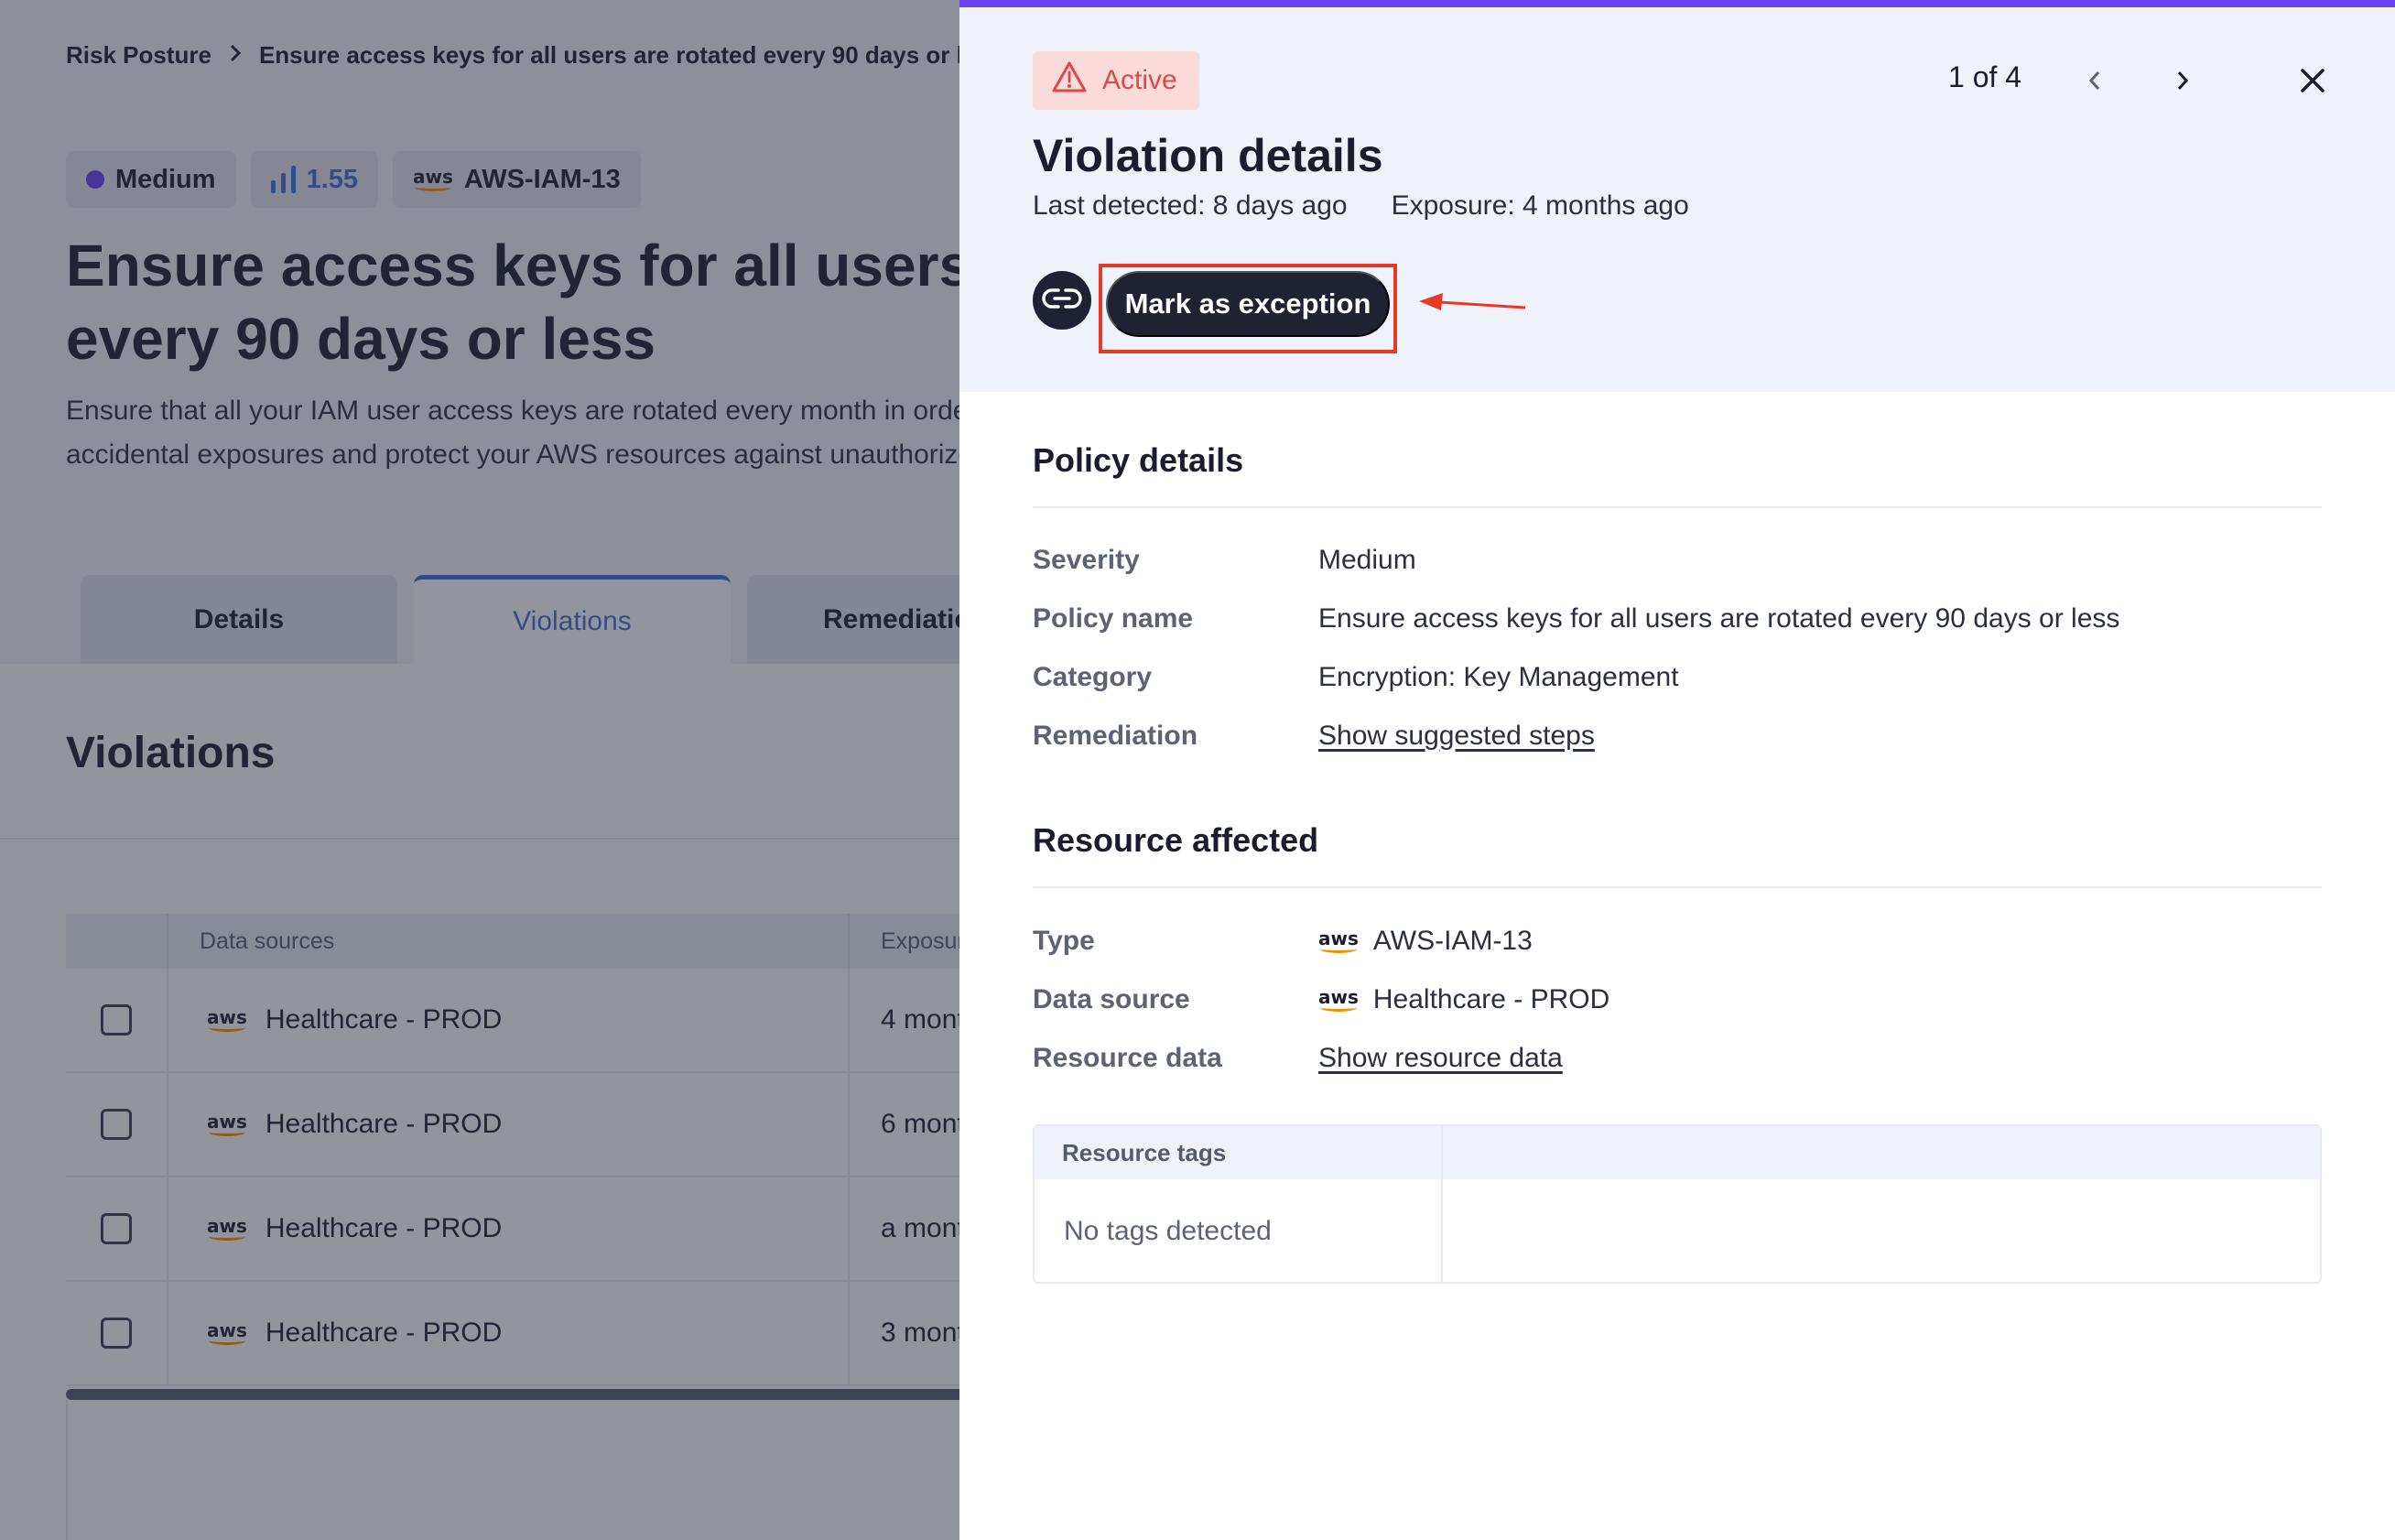 This screenshot has height=1540, width=2395. I want to click on status-badge: Active, so click(1116, 80).